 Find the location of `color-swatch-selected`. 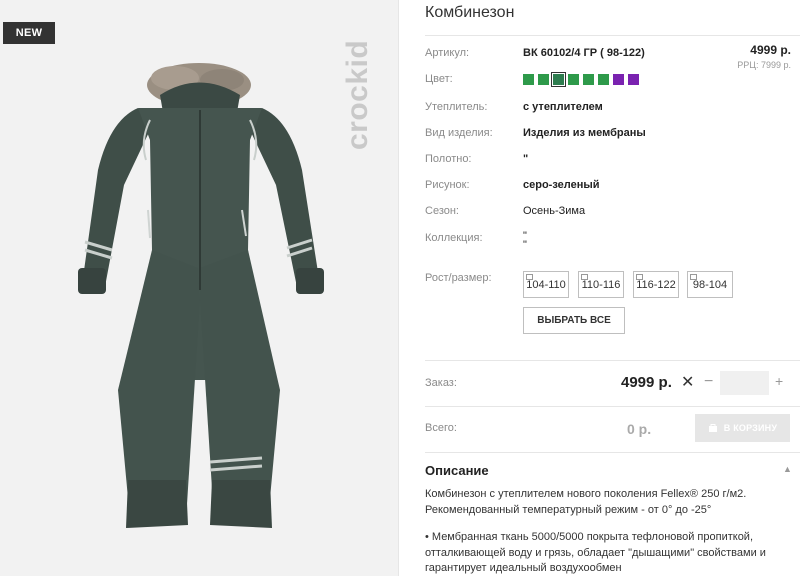

color-swatch-selected is located at coordinates (558, 79).